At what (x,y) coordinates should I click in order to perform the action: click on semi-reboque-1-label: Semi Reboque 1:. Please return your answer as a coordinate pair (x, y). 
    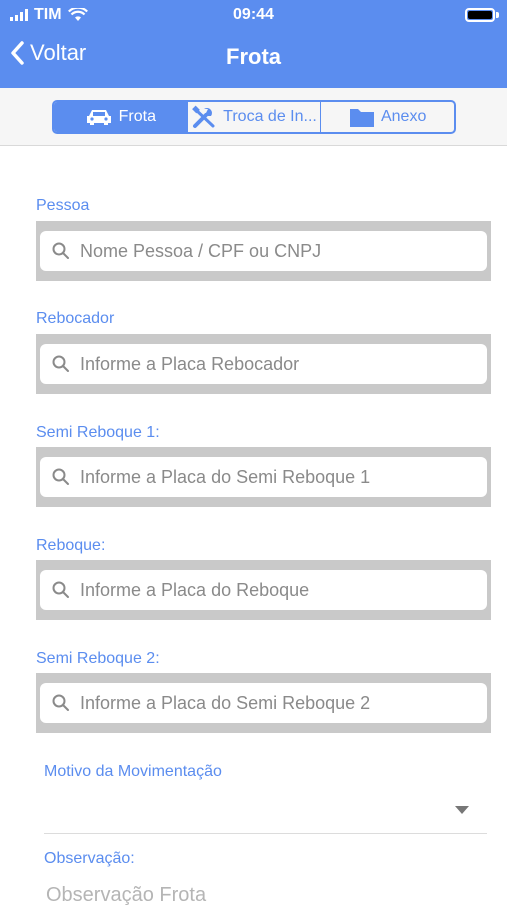
    Looking at the image, I should click on (98, 432).